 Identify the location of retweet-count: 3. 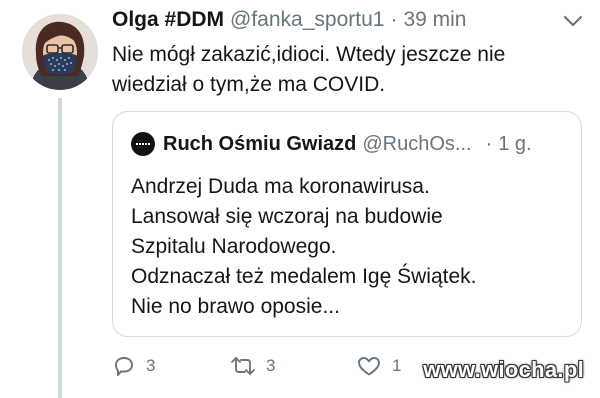
(271, 365).